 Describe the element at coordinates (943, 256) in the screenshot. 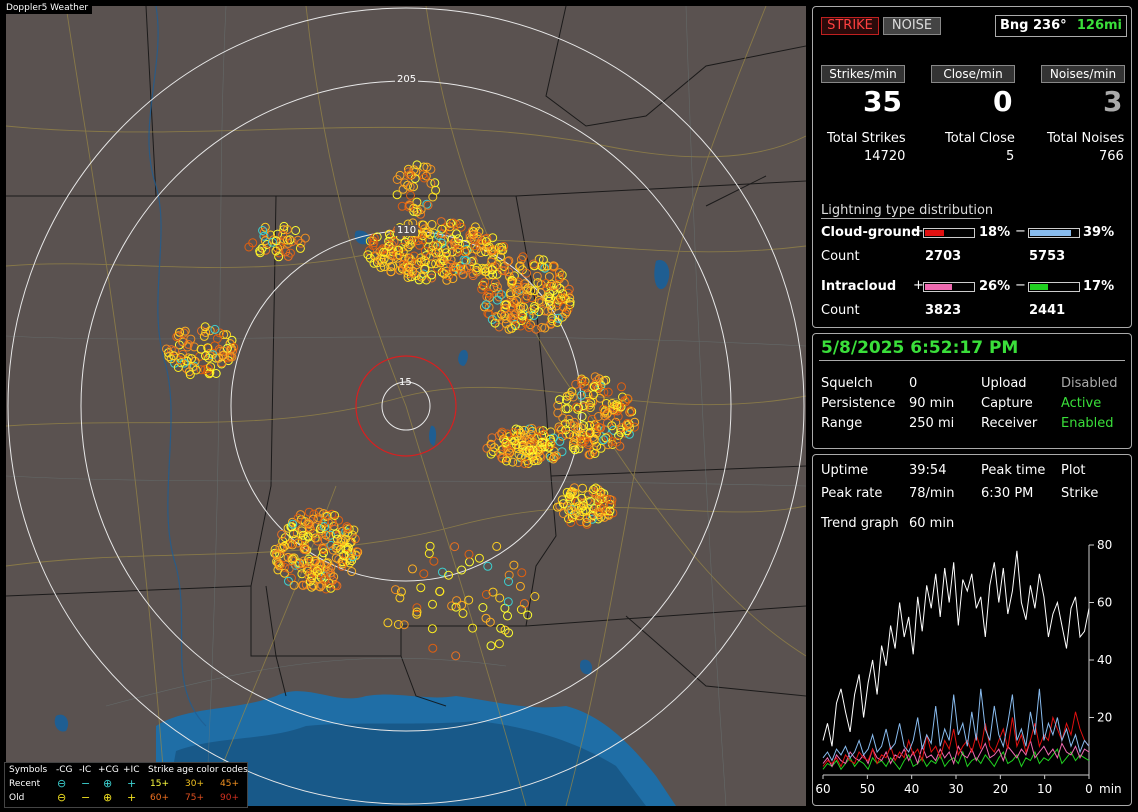

I see `cg-pos-count: 2703` at that location.